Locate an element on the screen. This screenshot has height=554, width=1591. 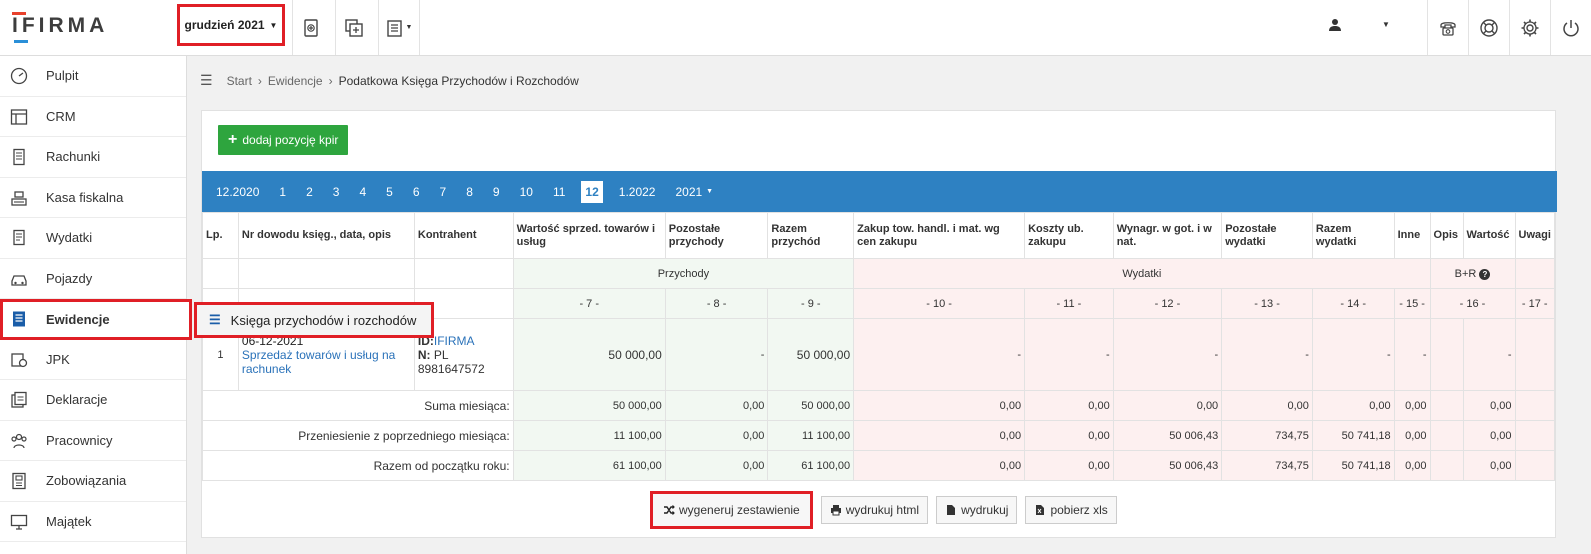
contractor-link: IFIRMA is located at coordinates (454, 341).